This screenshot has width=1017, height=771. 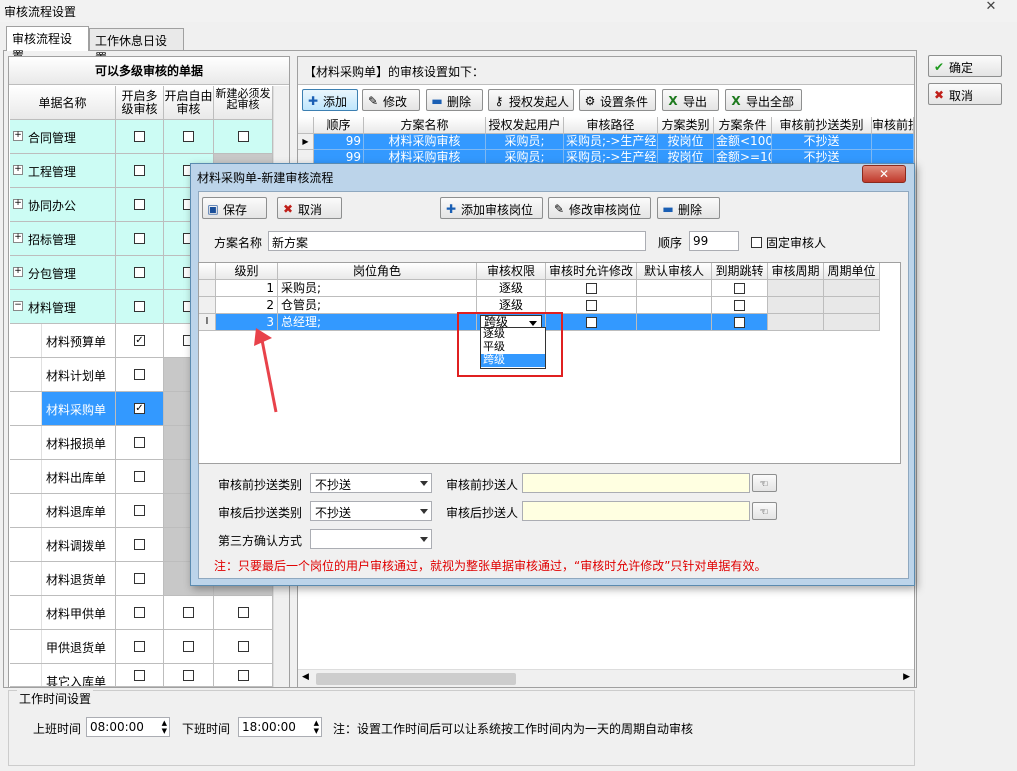 I want to click on list-item: 甲供退货单, so click(x=63, y=647).